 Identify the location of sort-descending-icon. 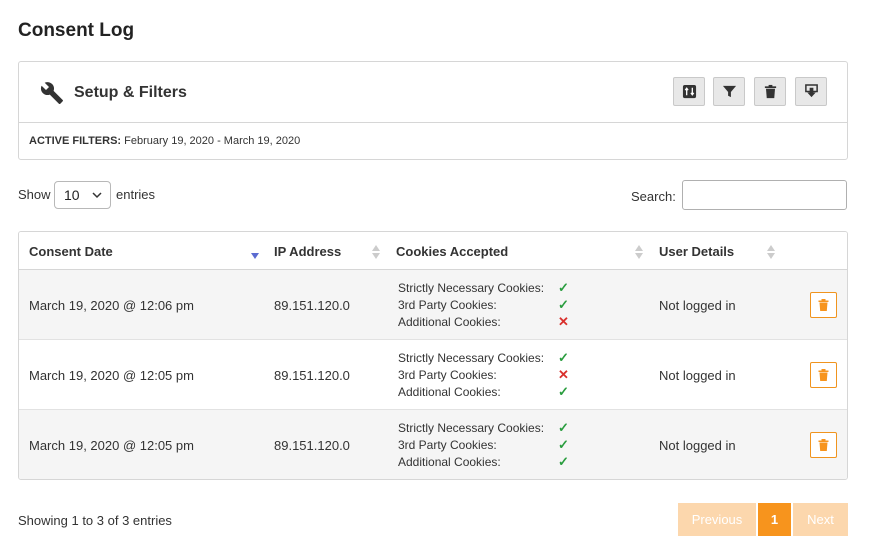
(255, 252).